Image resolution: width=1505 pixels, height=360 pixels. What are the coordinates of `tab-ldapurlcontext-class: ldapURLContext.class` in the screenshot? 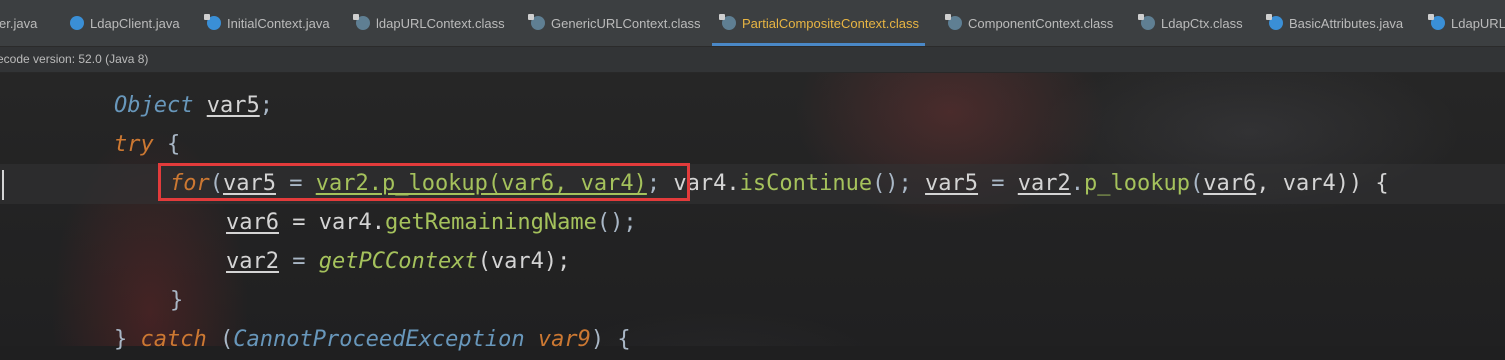 It's located at (429, 23).